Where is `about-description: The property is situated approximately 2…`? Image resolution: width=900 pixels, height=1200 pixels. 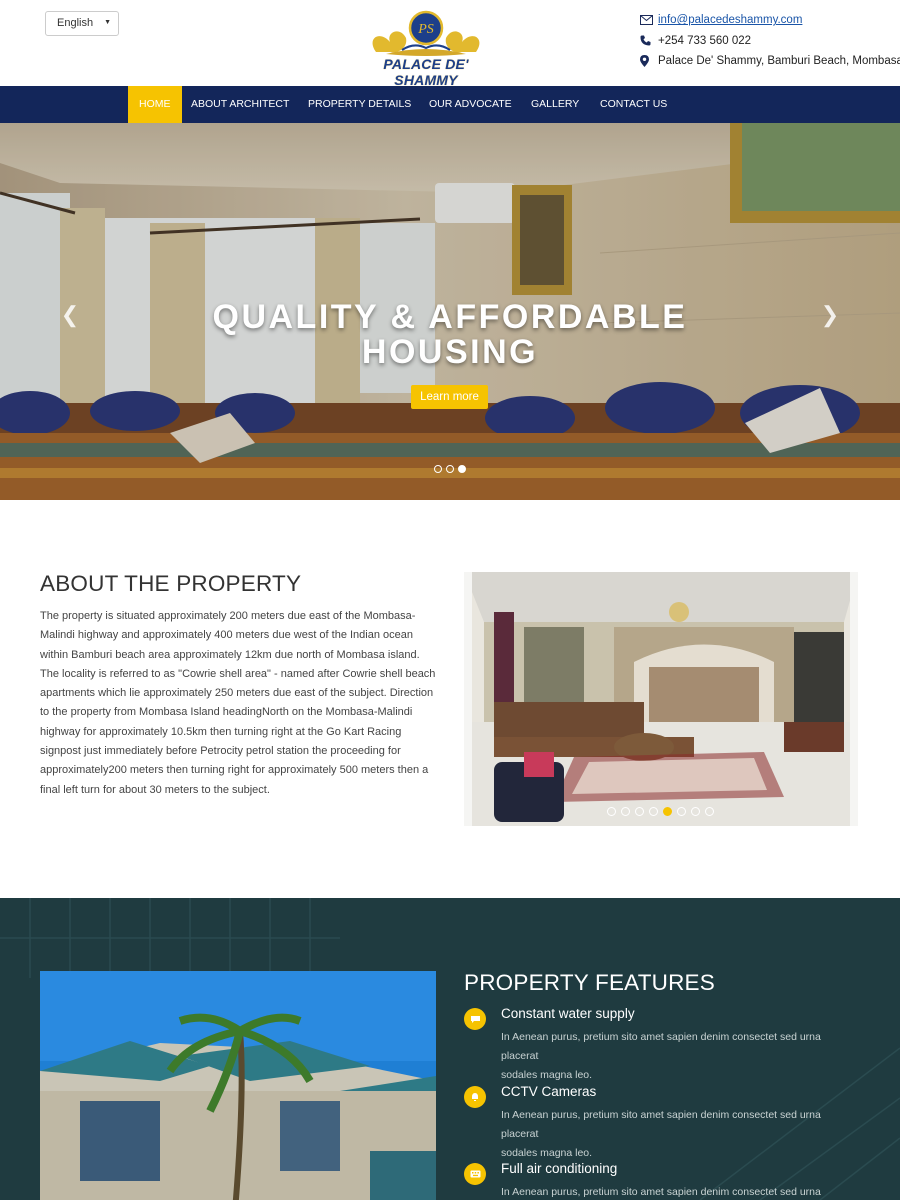
about-description: The property is situated approximately 2… is located at coordinates (240, 703).